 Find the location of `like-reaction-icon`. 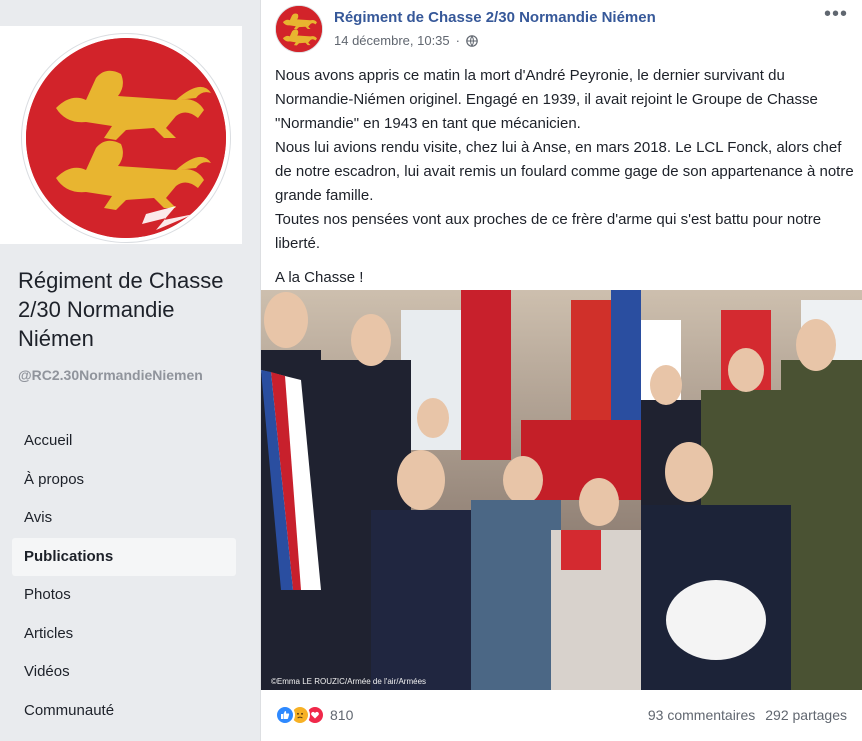

like-reaction-icon is located at coordinates (285, 715).